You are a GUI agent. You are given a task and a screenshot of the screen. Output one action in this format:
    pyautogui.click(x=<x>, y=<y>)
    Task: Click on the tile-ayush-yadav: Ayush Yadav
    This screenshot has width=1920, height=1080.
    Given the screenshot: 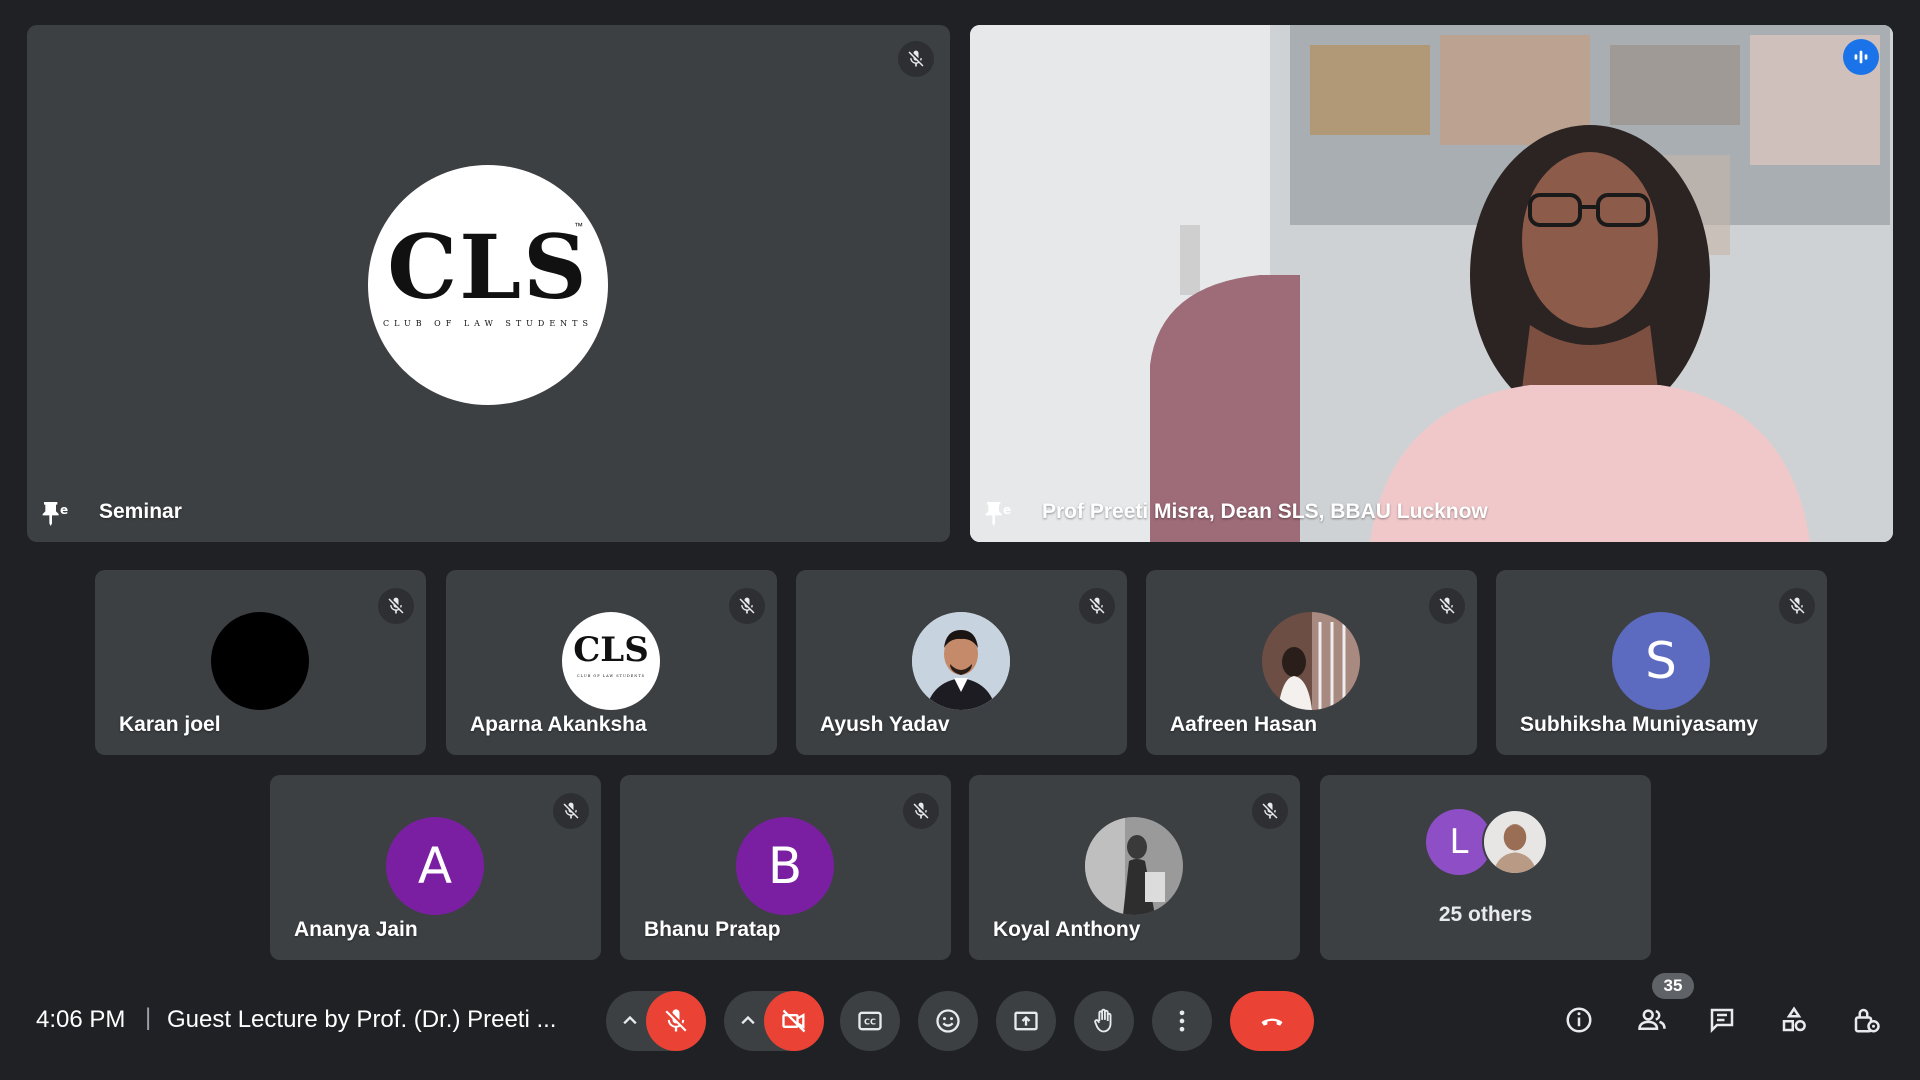 What is the action you would take?
    pyautogui.click(x=961, y=662)
    